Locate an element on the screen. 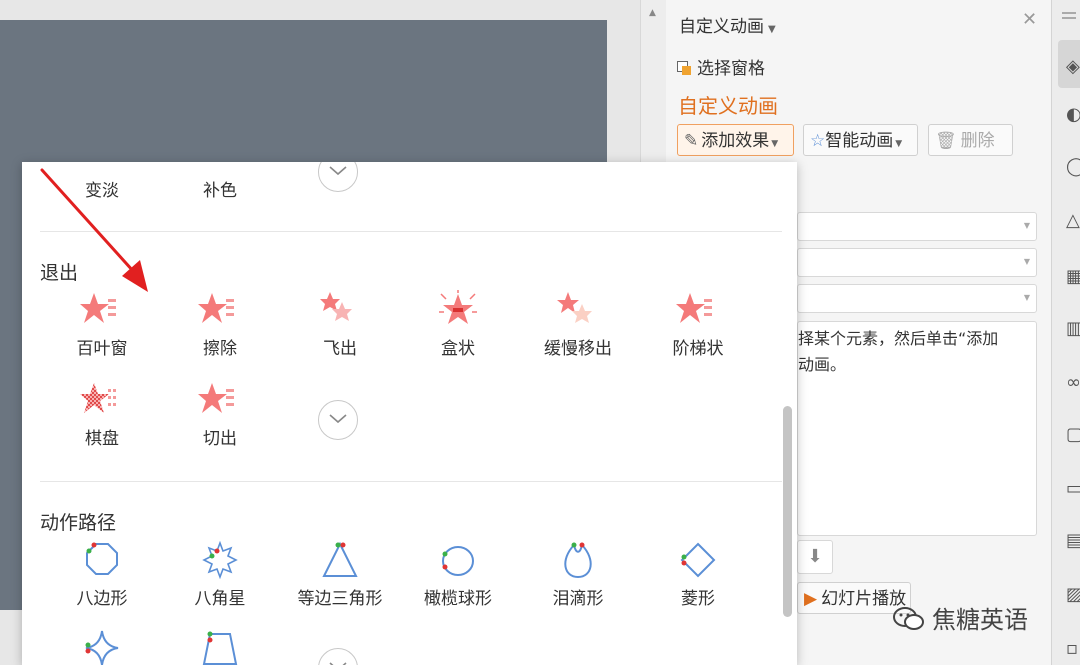 The width and height of the screenshot is (1080, 665). move-down-button: ⬇ is located at coordinates (815, 557).